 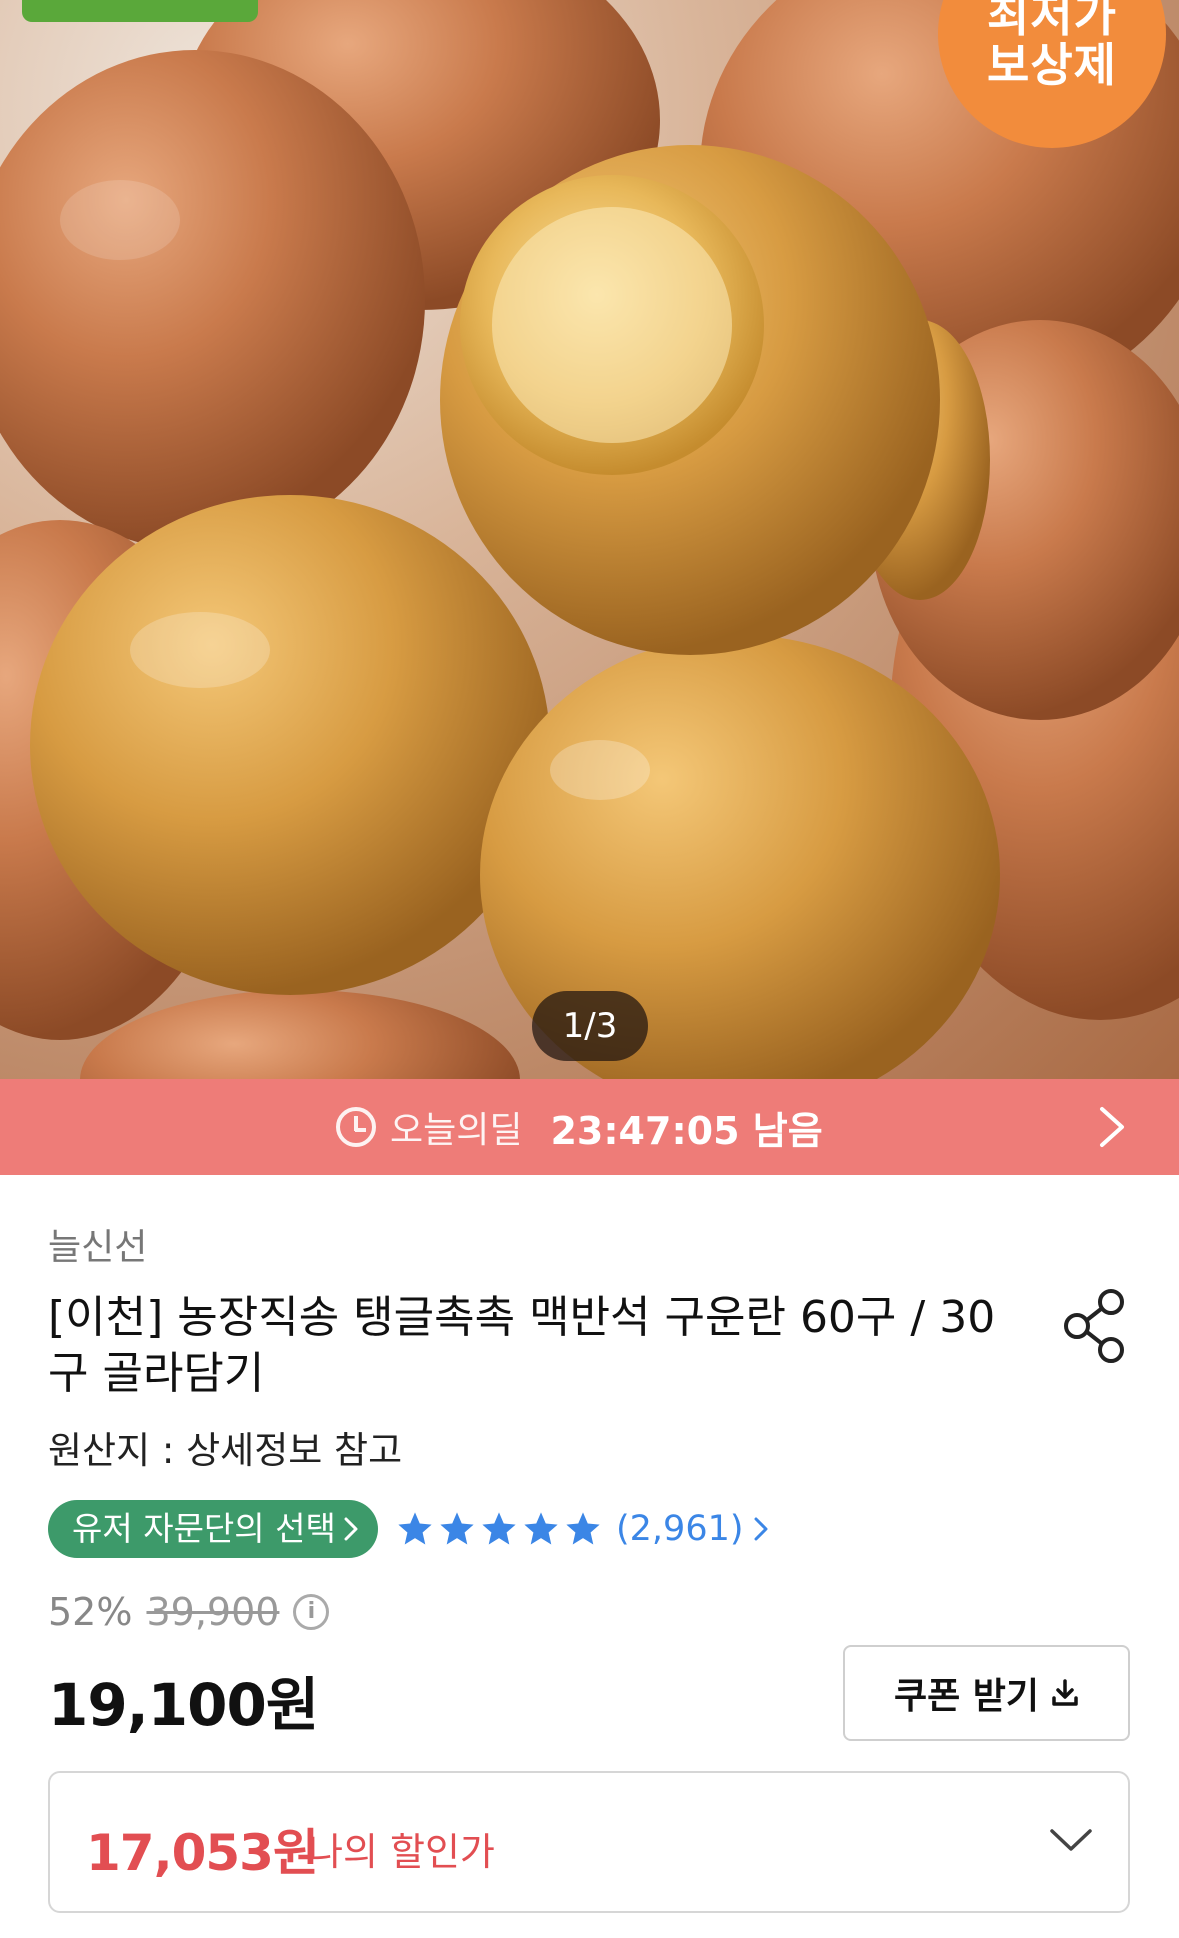 What do you see at coordinates (183, 1705) in the screenshot?
I see `sale-price: 19,100원` at bounding box center [183, 1705].